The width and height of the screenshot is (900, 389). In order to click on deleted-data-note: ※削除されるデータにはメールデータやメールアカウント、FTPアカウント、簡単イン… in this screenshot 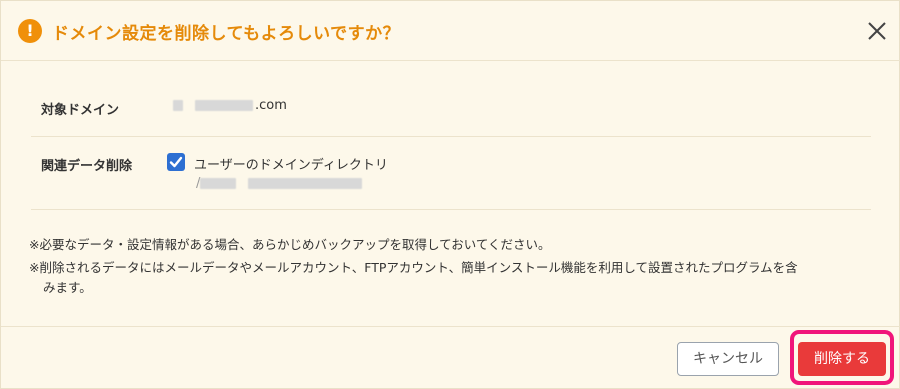, I will do `click(413, 267)`.